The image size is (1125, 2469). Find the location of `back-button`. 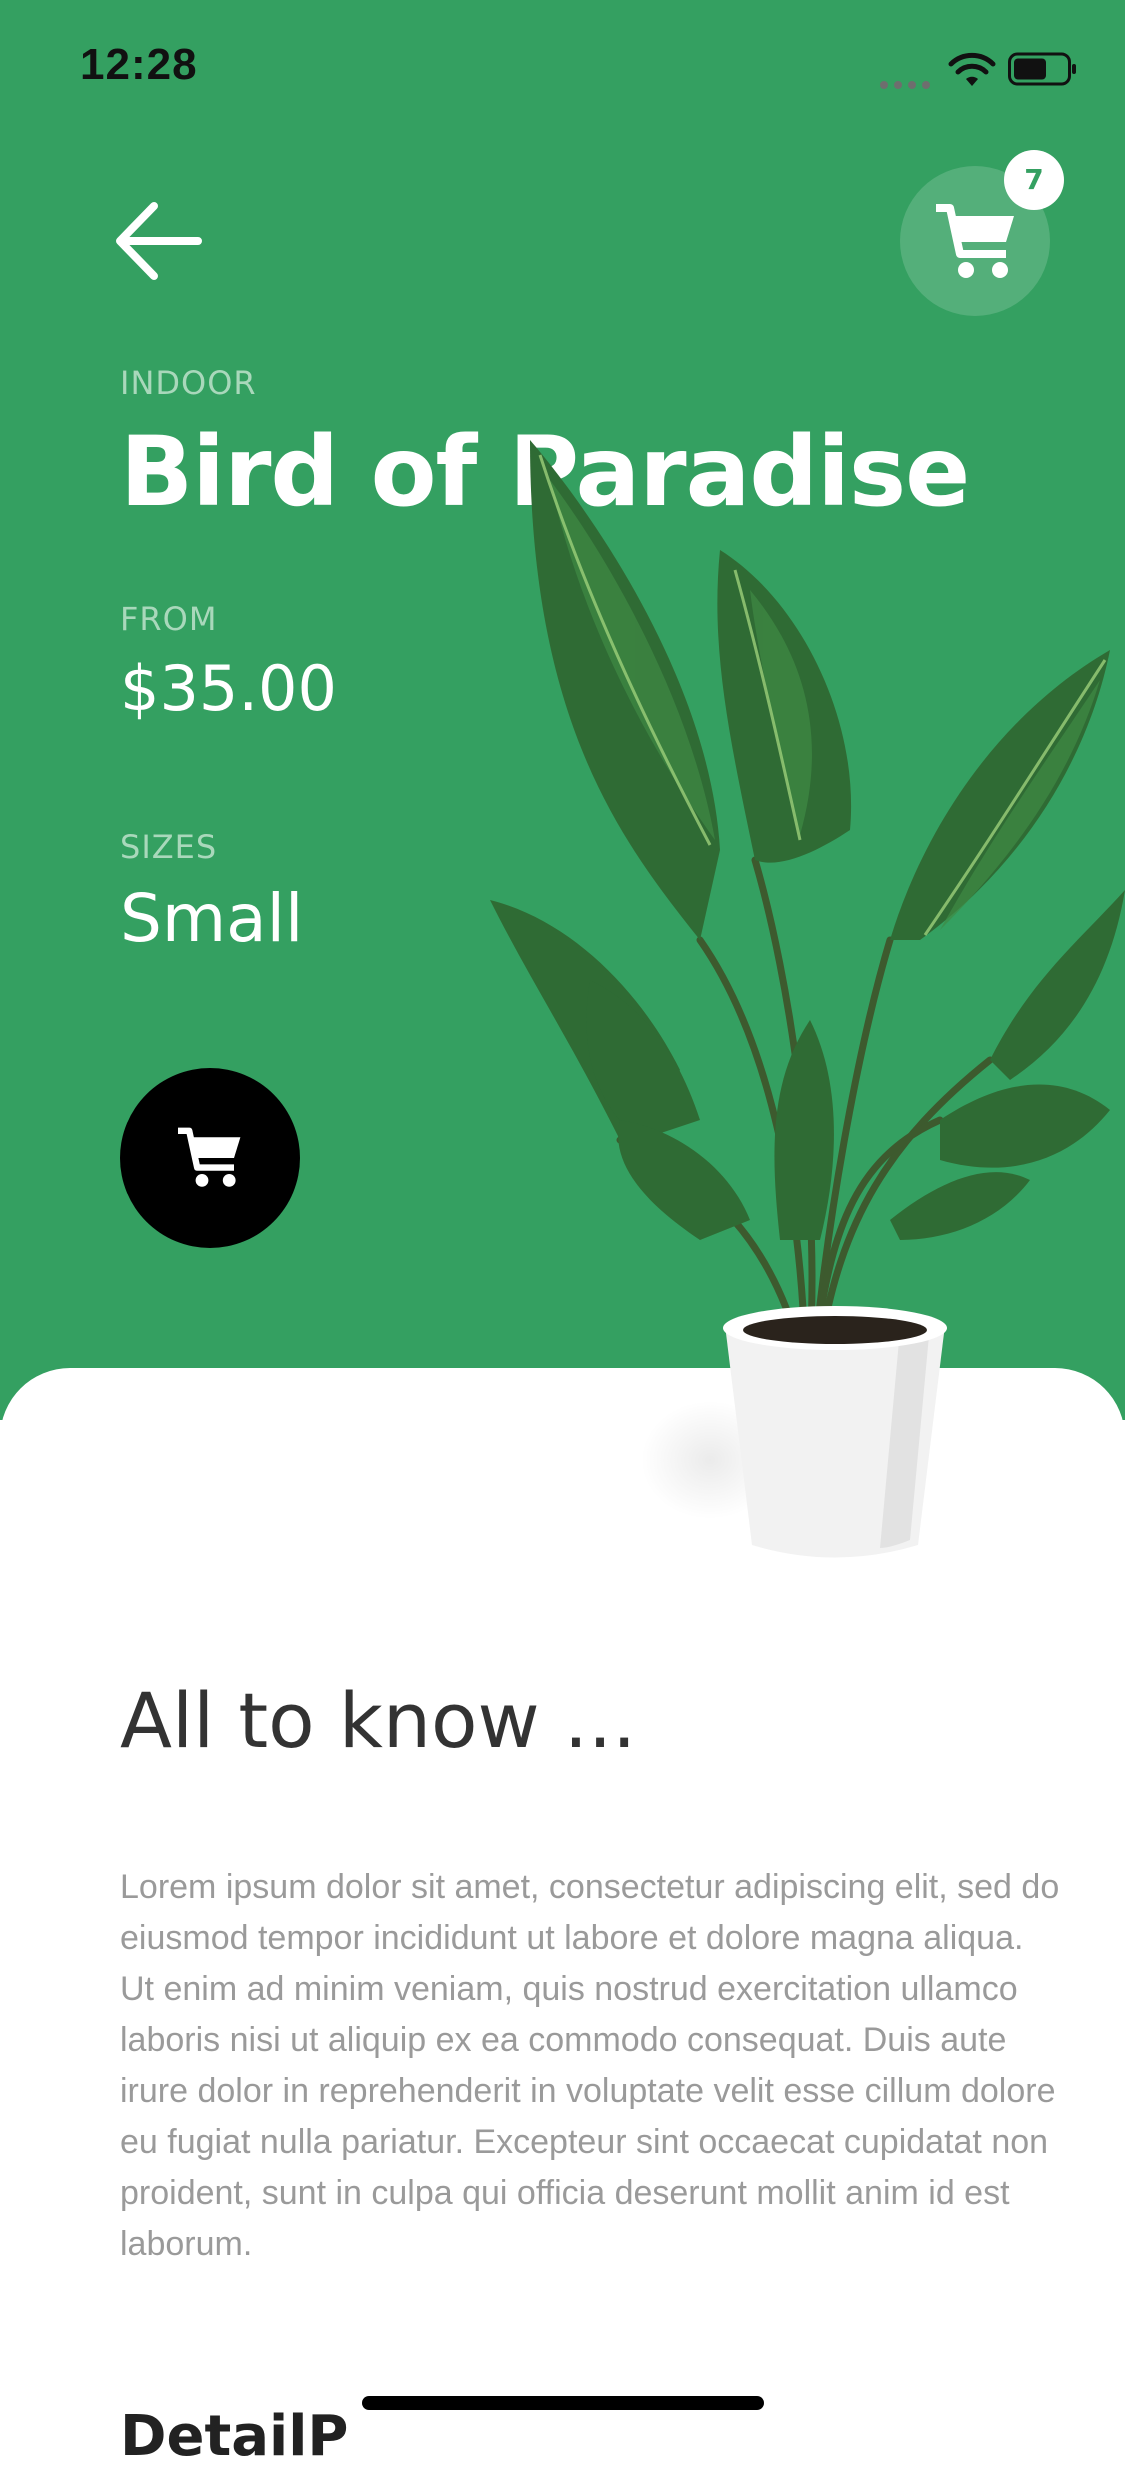

back-button is located at coordinates (158, 241).